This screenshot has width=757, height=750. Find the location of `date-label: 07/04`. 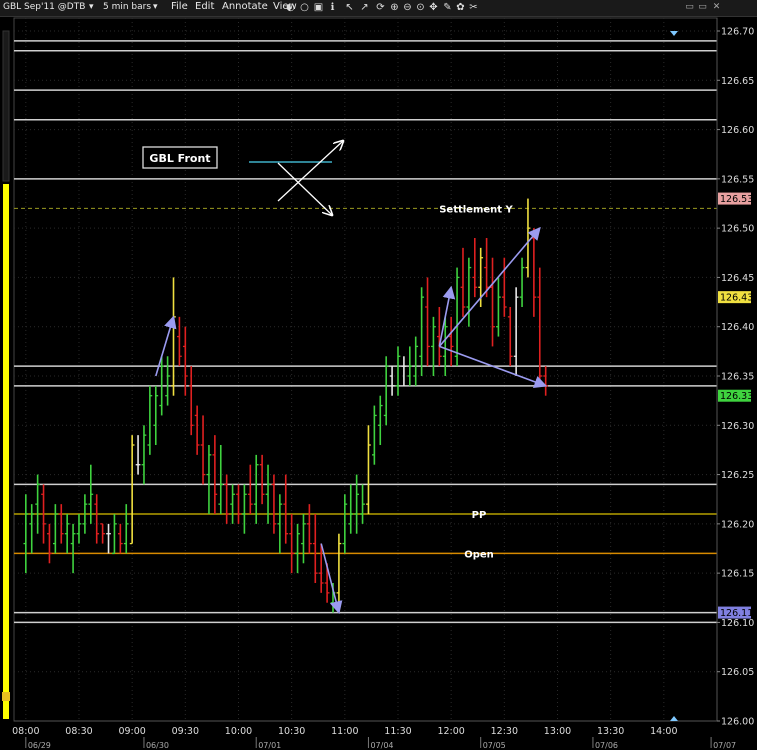

date-label: 07/04 is located at coordinates (381, 745).